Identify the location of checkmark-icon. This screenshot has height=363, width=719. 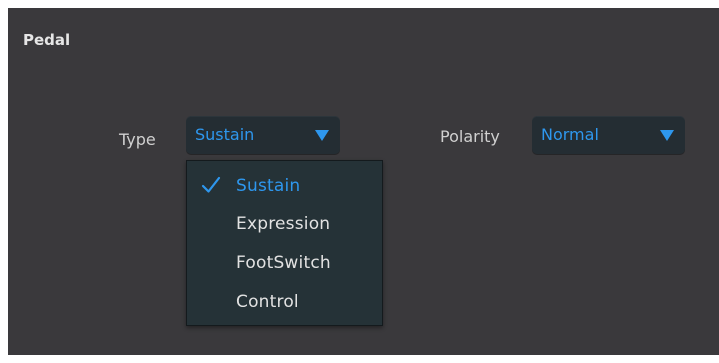
(211, 184).